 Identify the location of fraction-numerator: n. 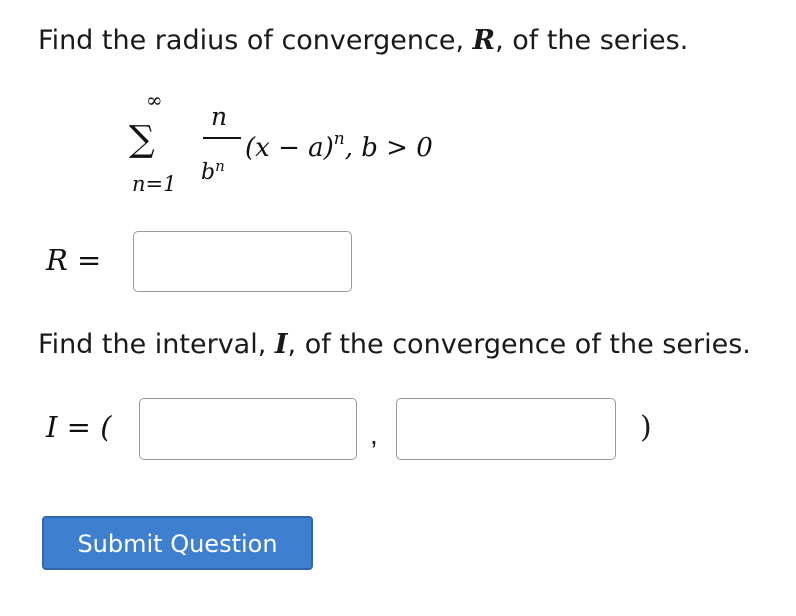
(219, 116).